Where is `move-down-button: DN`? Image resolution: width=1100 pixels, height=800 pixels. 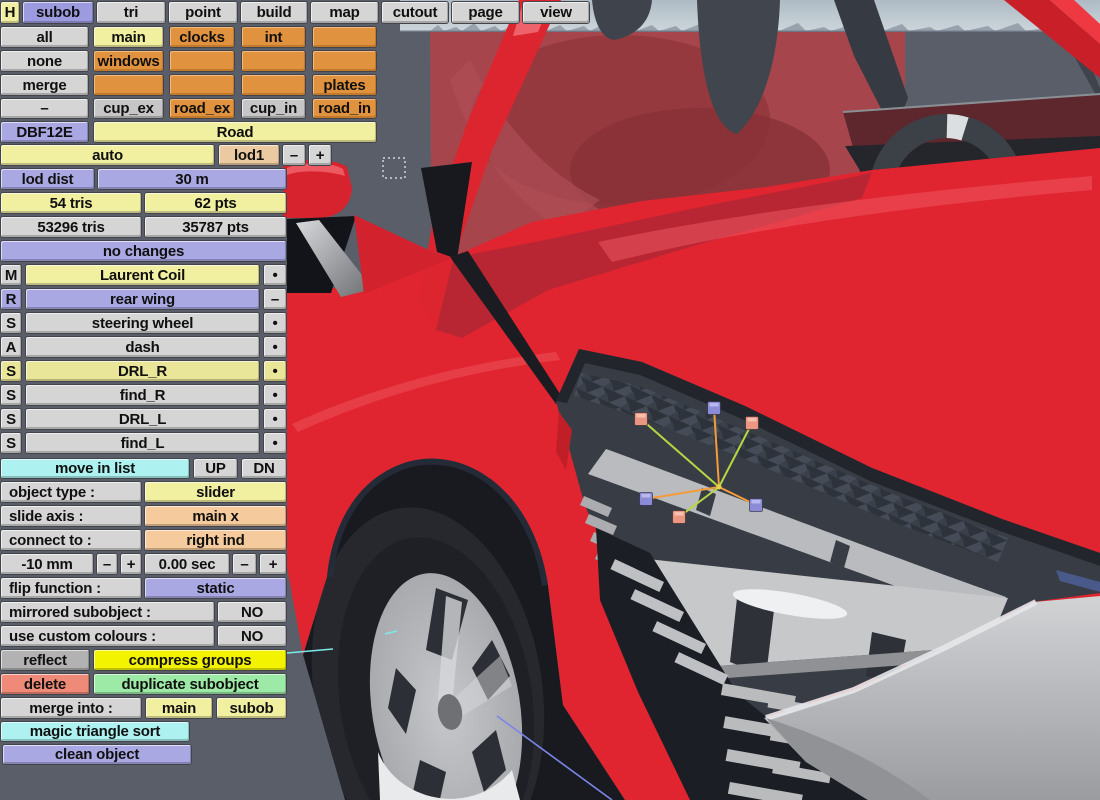 move-down-button: DN is located at coordinates (264, 468).